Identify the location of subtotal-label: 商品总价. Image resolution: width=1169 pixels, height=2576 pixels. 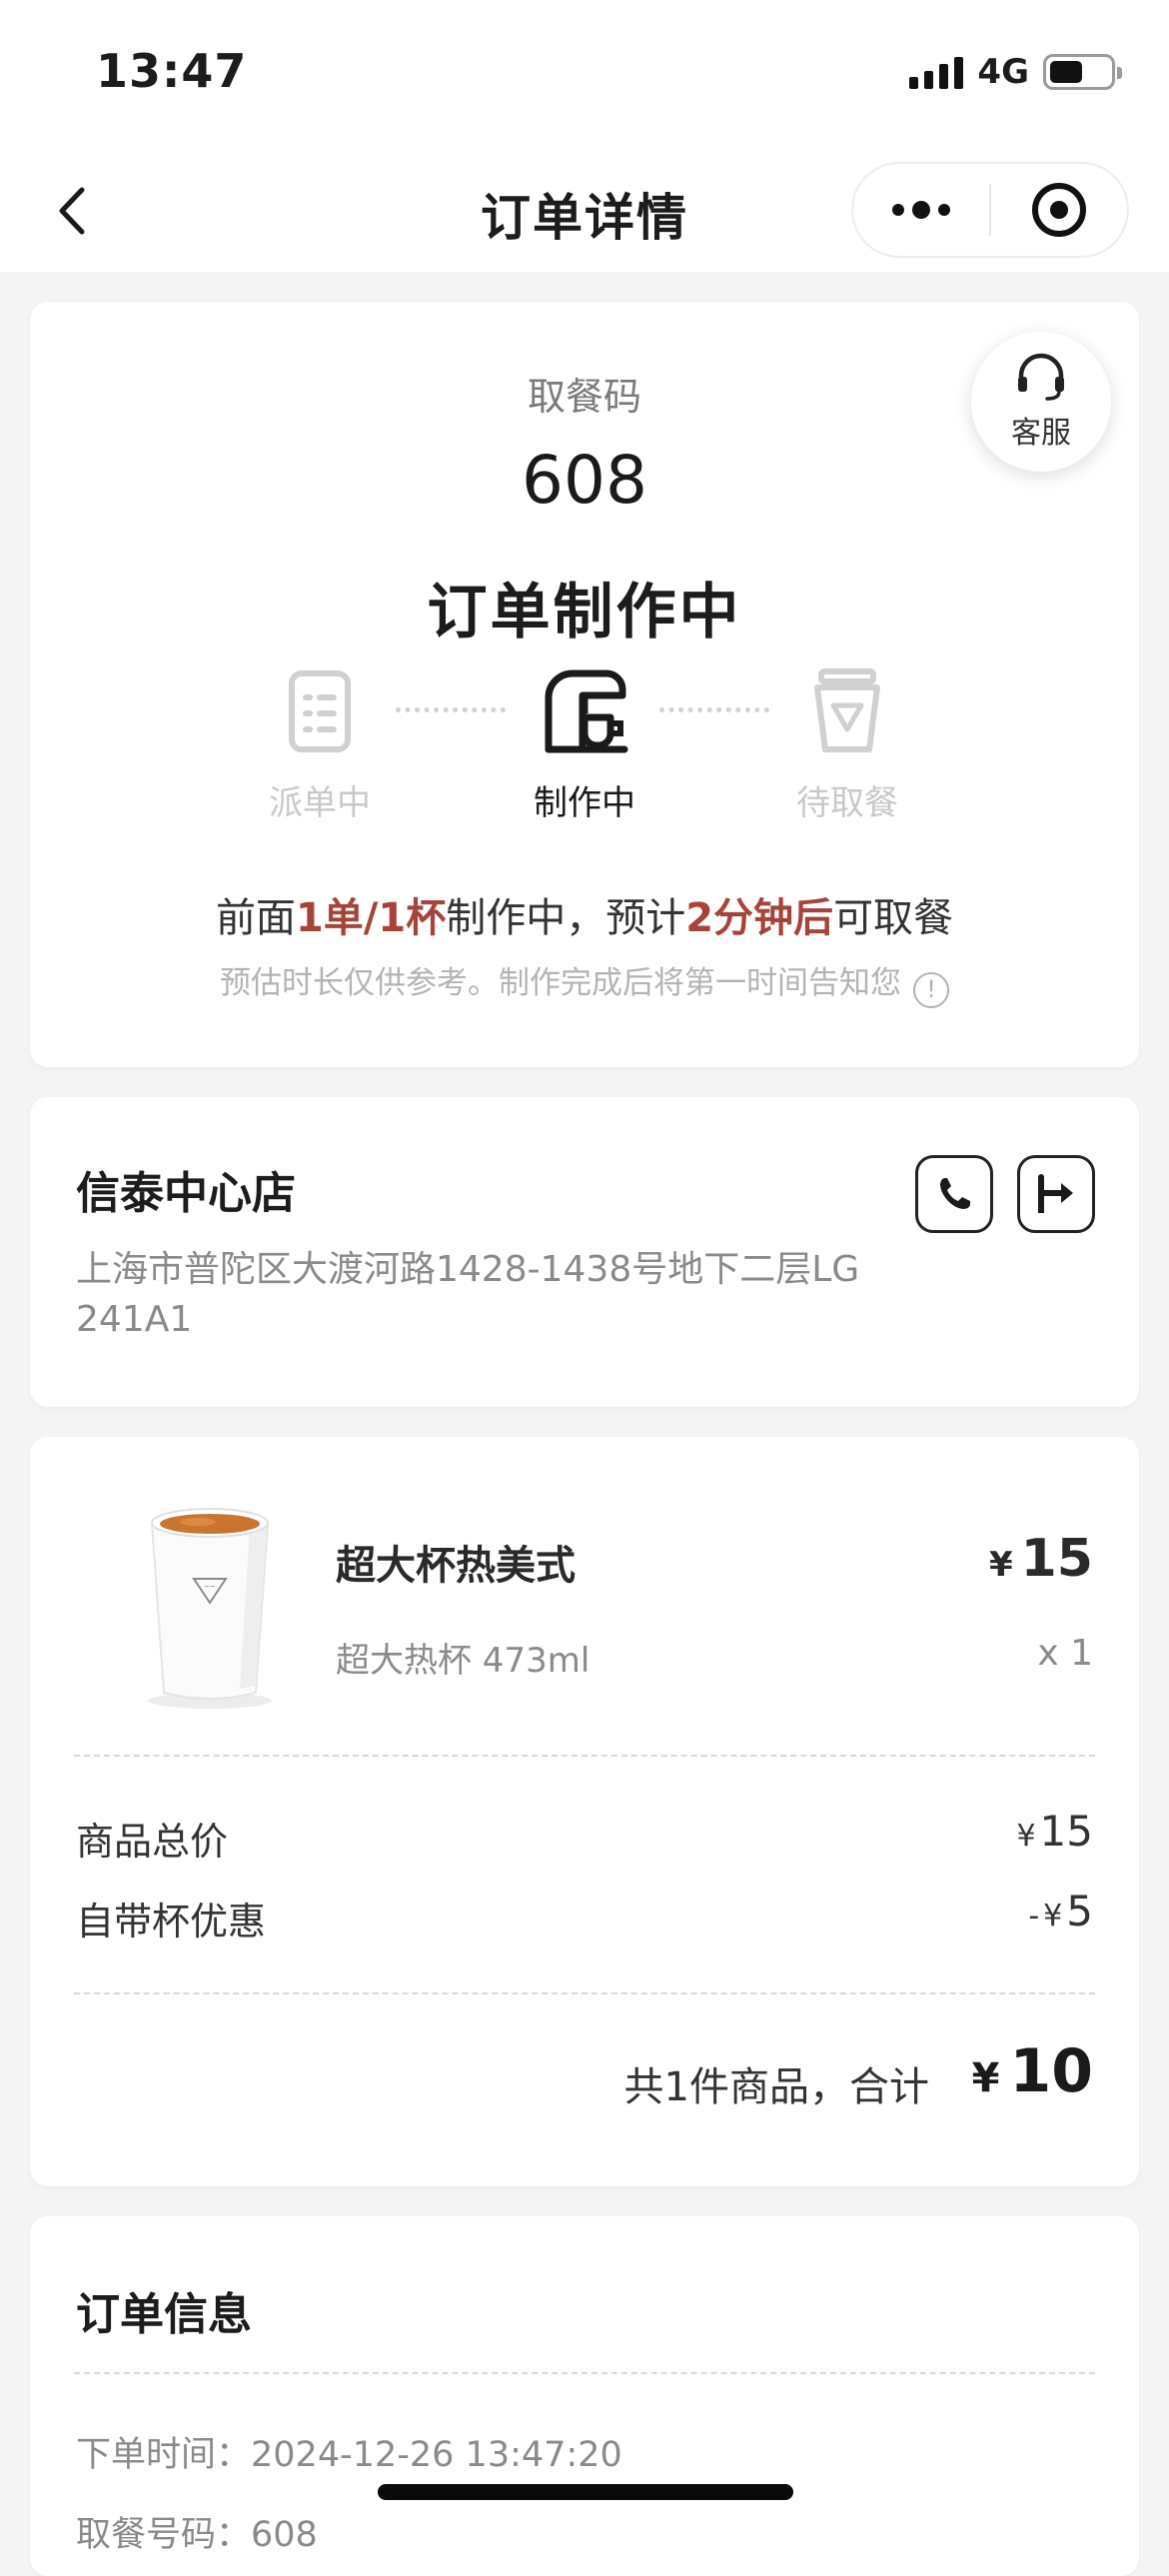
(153, 1842).